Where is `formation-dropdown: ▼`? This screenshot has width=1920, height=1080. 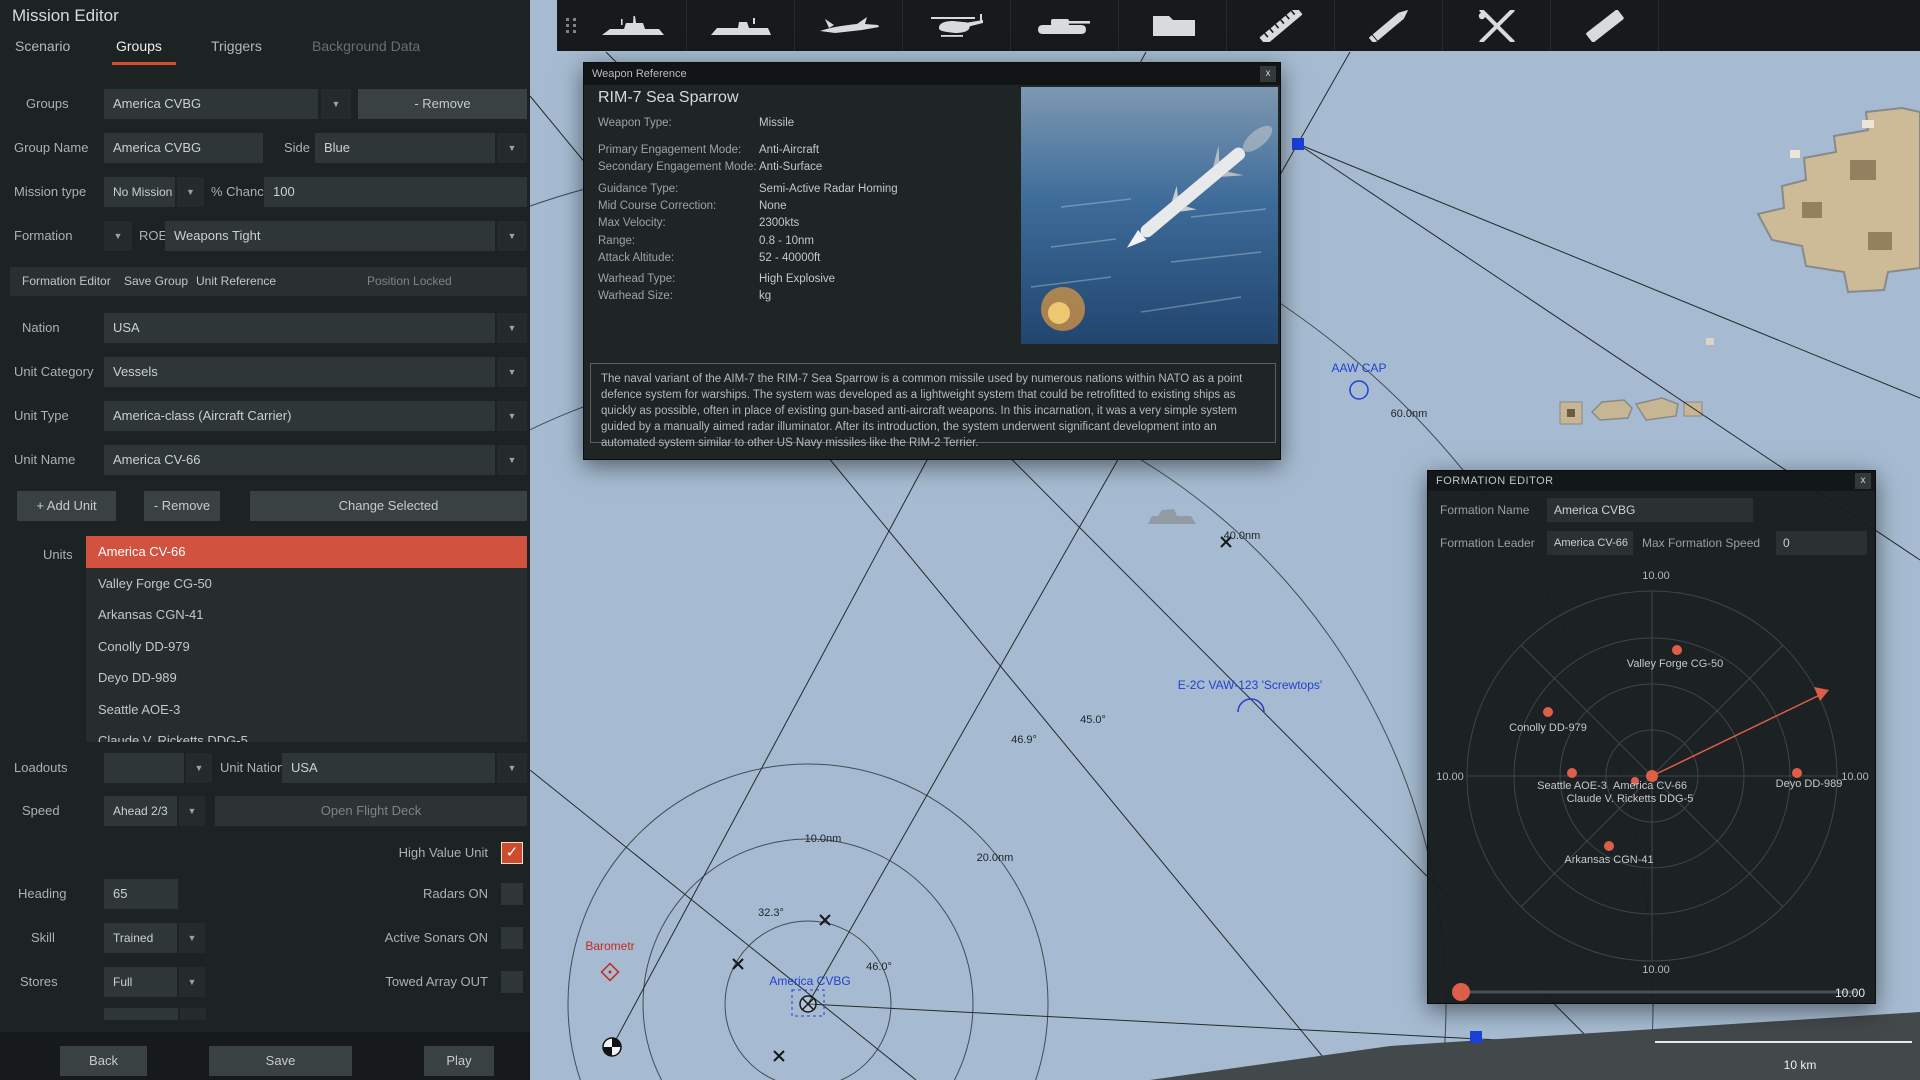 formation-dropdown: ▼ is located at coordinates (118, 236).